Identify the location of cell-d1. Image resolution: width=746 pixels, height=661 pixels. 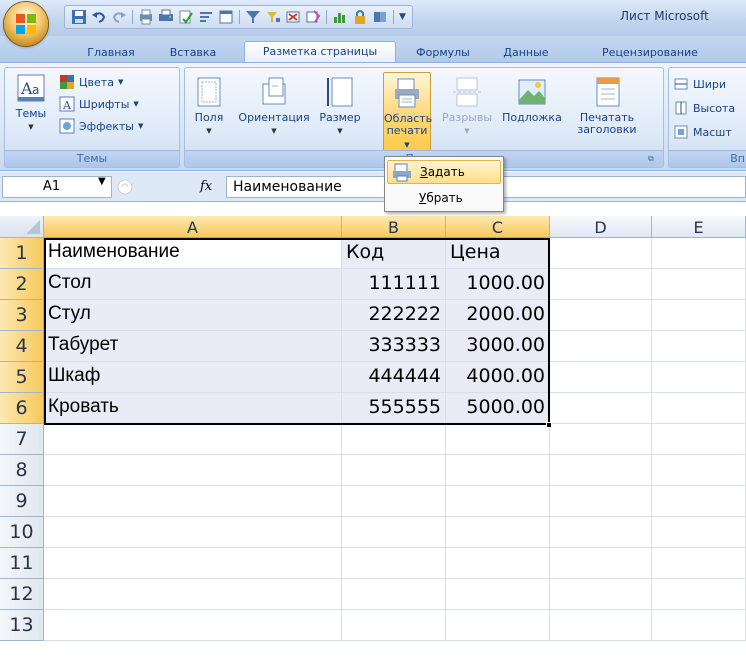
(601, 253).